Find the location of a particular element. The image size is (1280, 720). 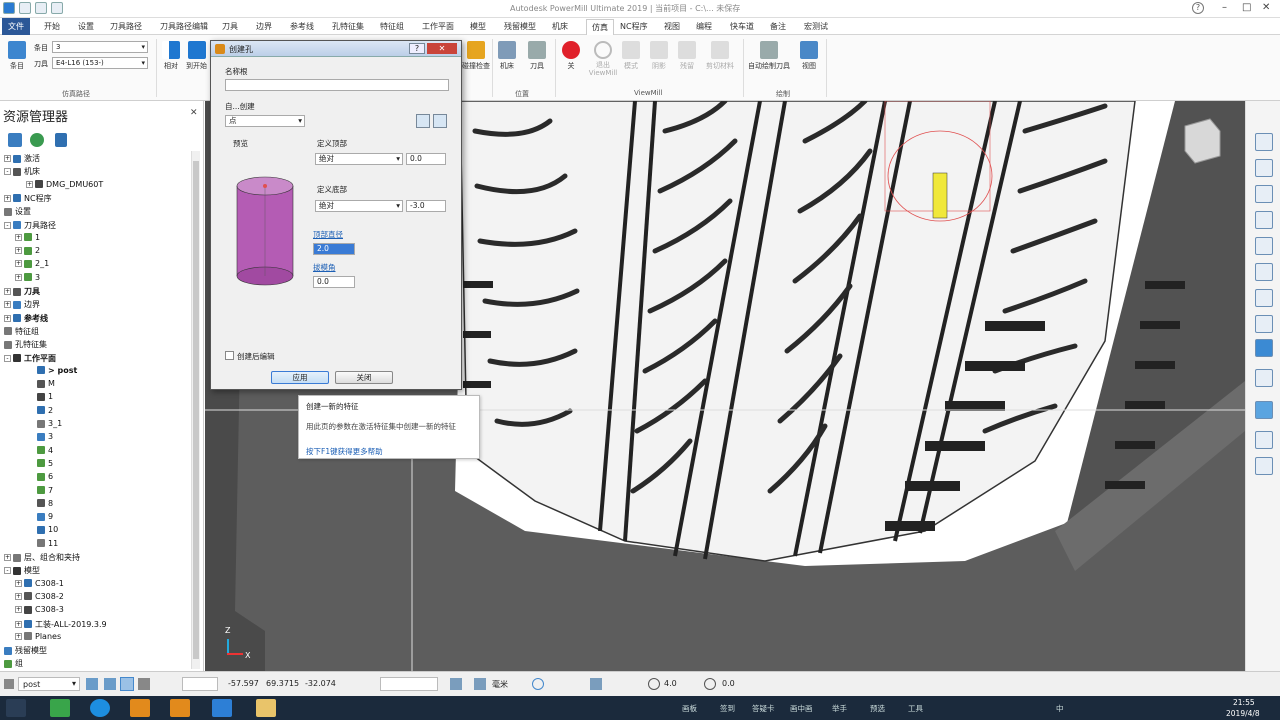

delete-icon is located at coordinates (61, 140).